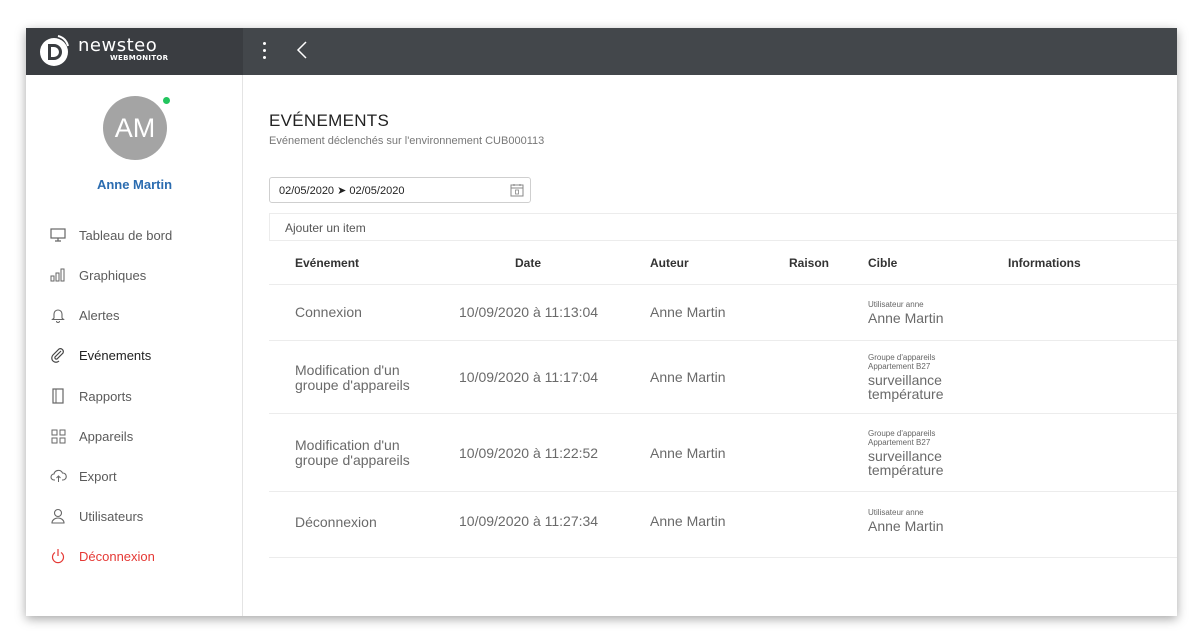  I want to click on brand-sub: WEBMONITOR, so click(139, 58).